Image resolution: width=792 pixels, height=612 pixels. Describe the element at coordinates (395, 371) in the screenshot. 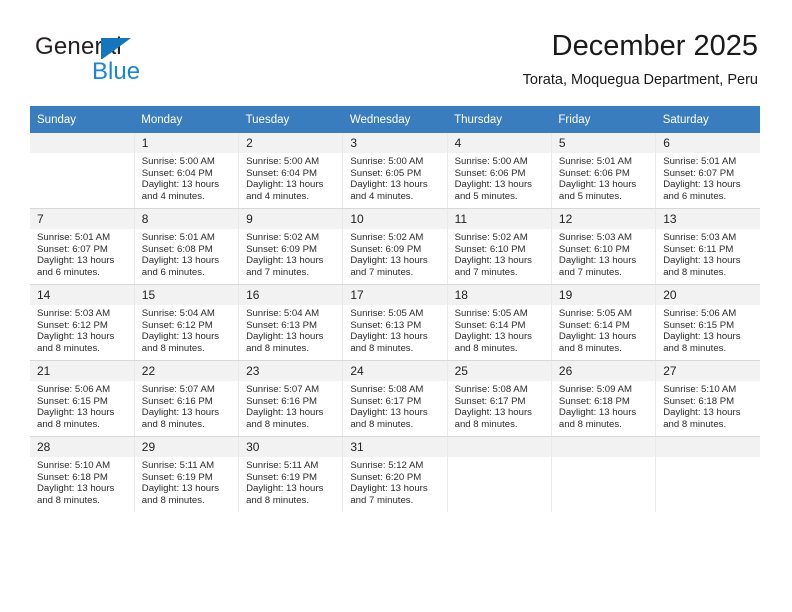

I see `day-number: 24` at that location.